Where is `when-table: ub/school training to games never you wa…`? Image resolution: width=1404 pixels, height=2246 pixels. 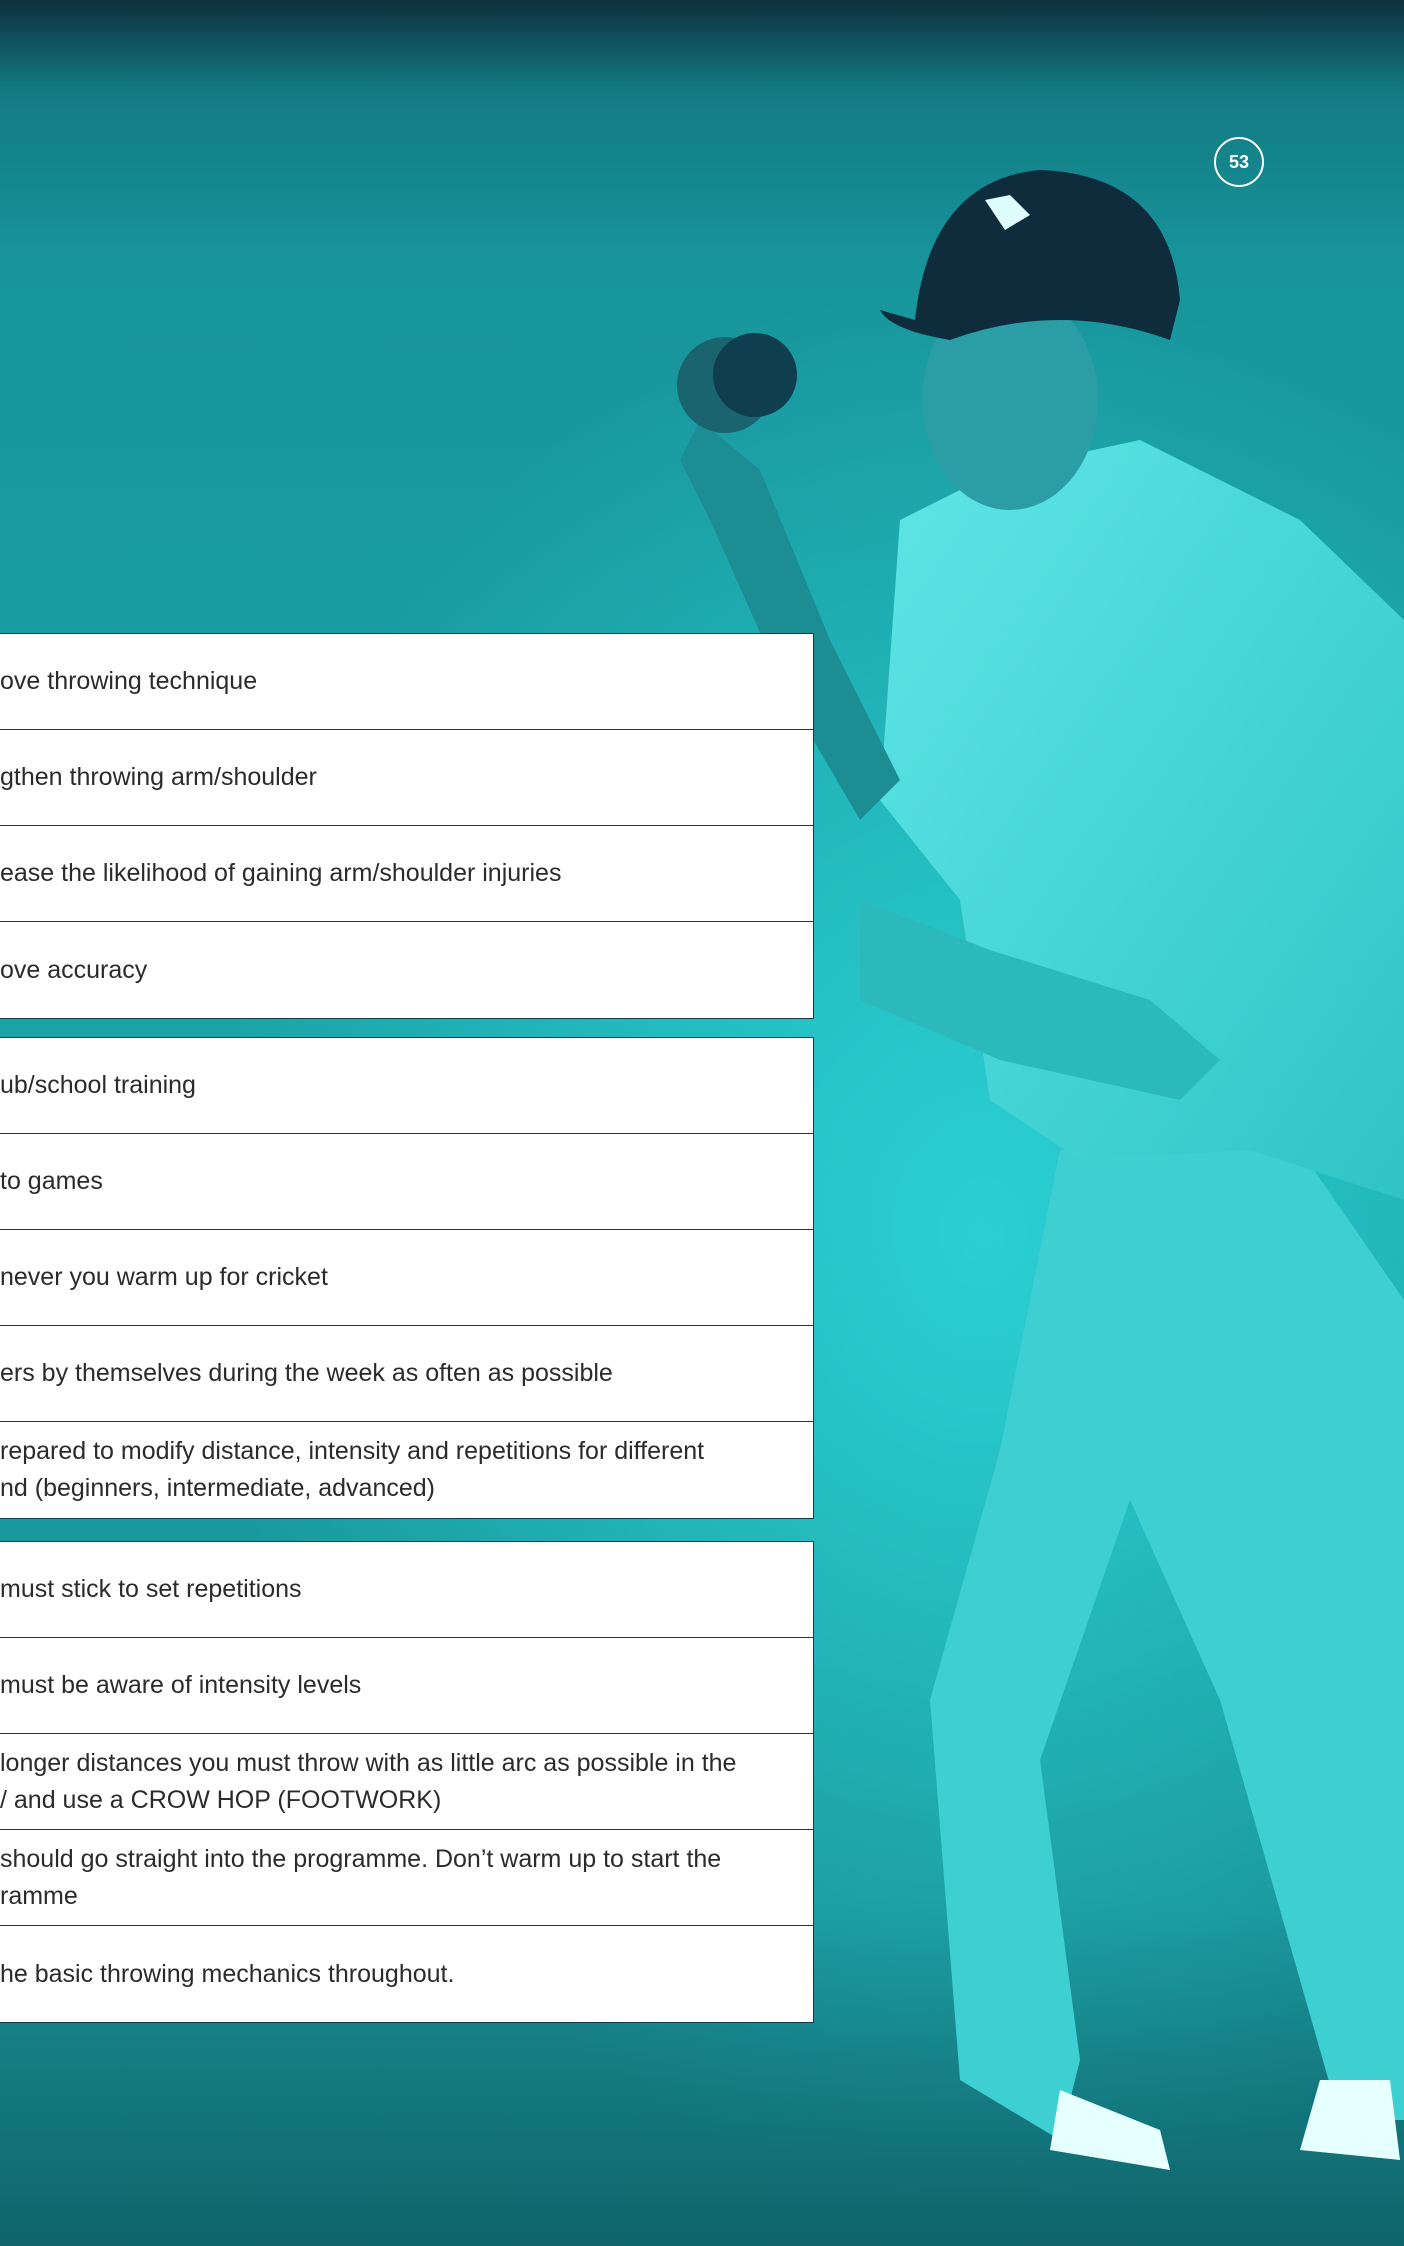 when-table: ub/school training to games never you wa… is located at coordinates (407, 1278).